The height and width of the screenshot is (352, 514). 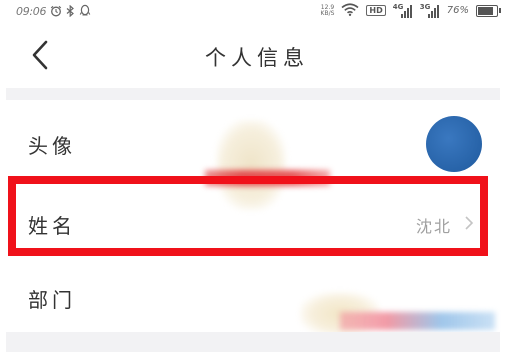 I want to click on name-label: 姓名, so click(x=52, y=226).